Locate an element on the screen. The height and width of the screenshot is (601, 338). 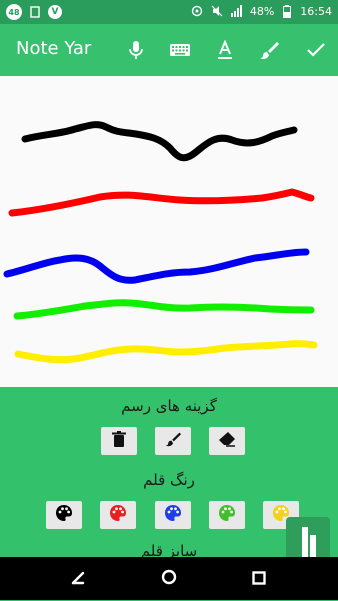
phone-icon is located at coordinates (35, 12).